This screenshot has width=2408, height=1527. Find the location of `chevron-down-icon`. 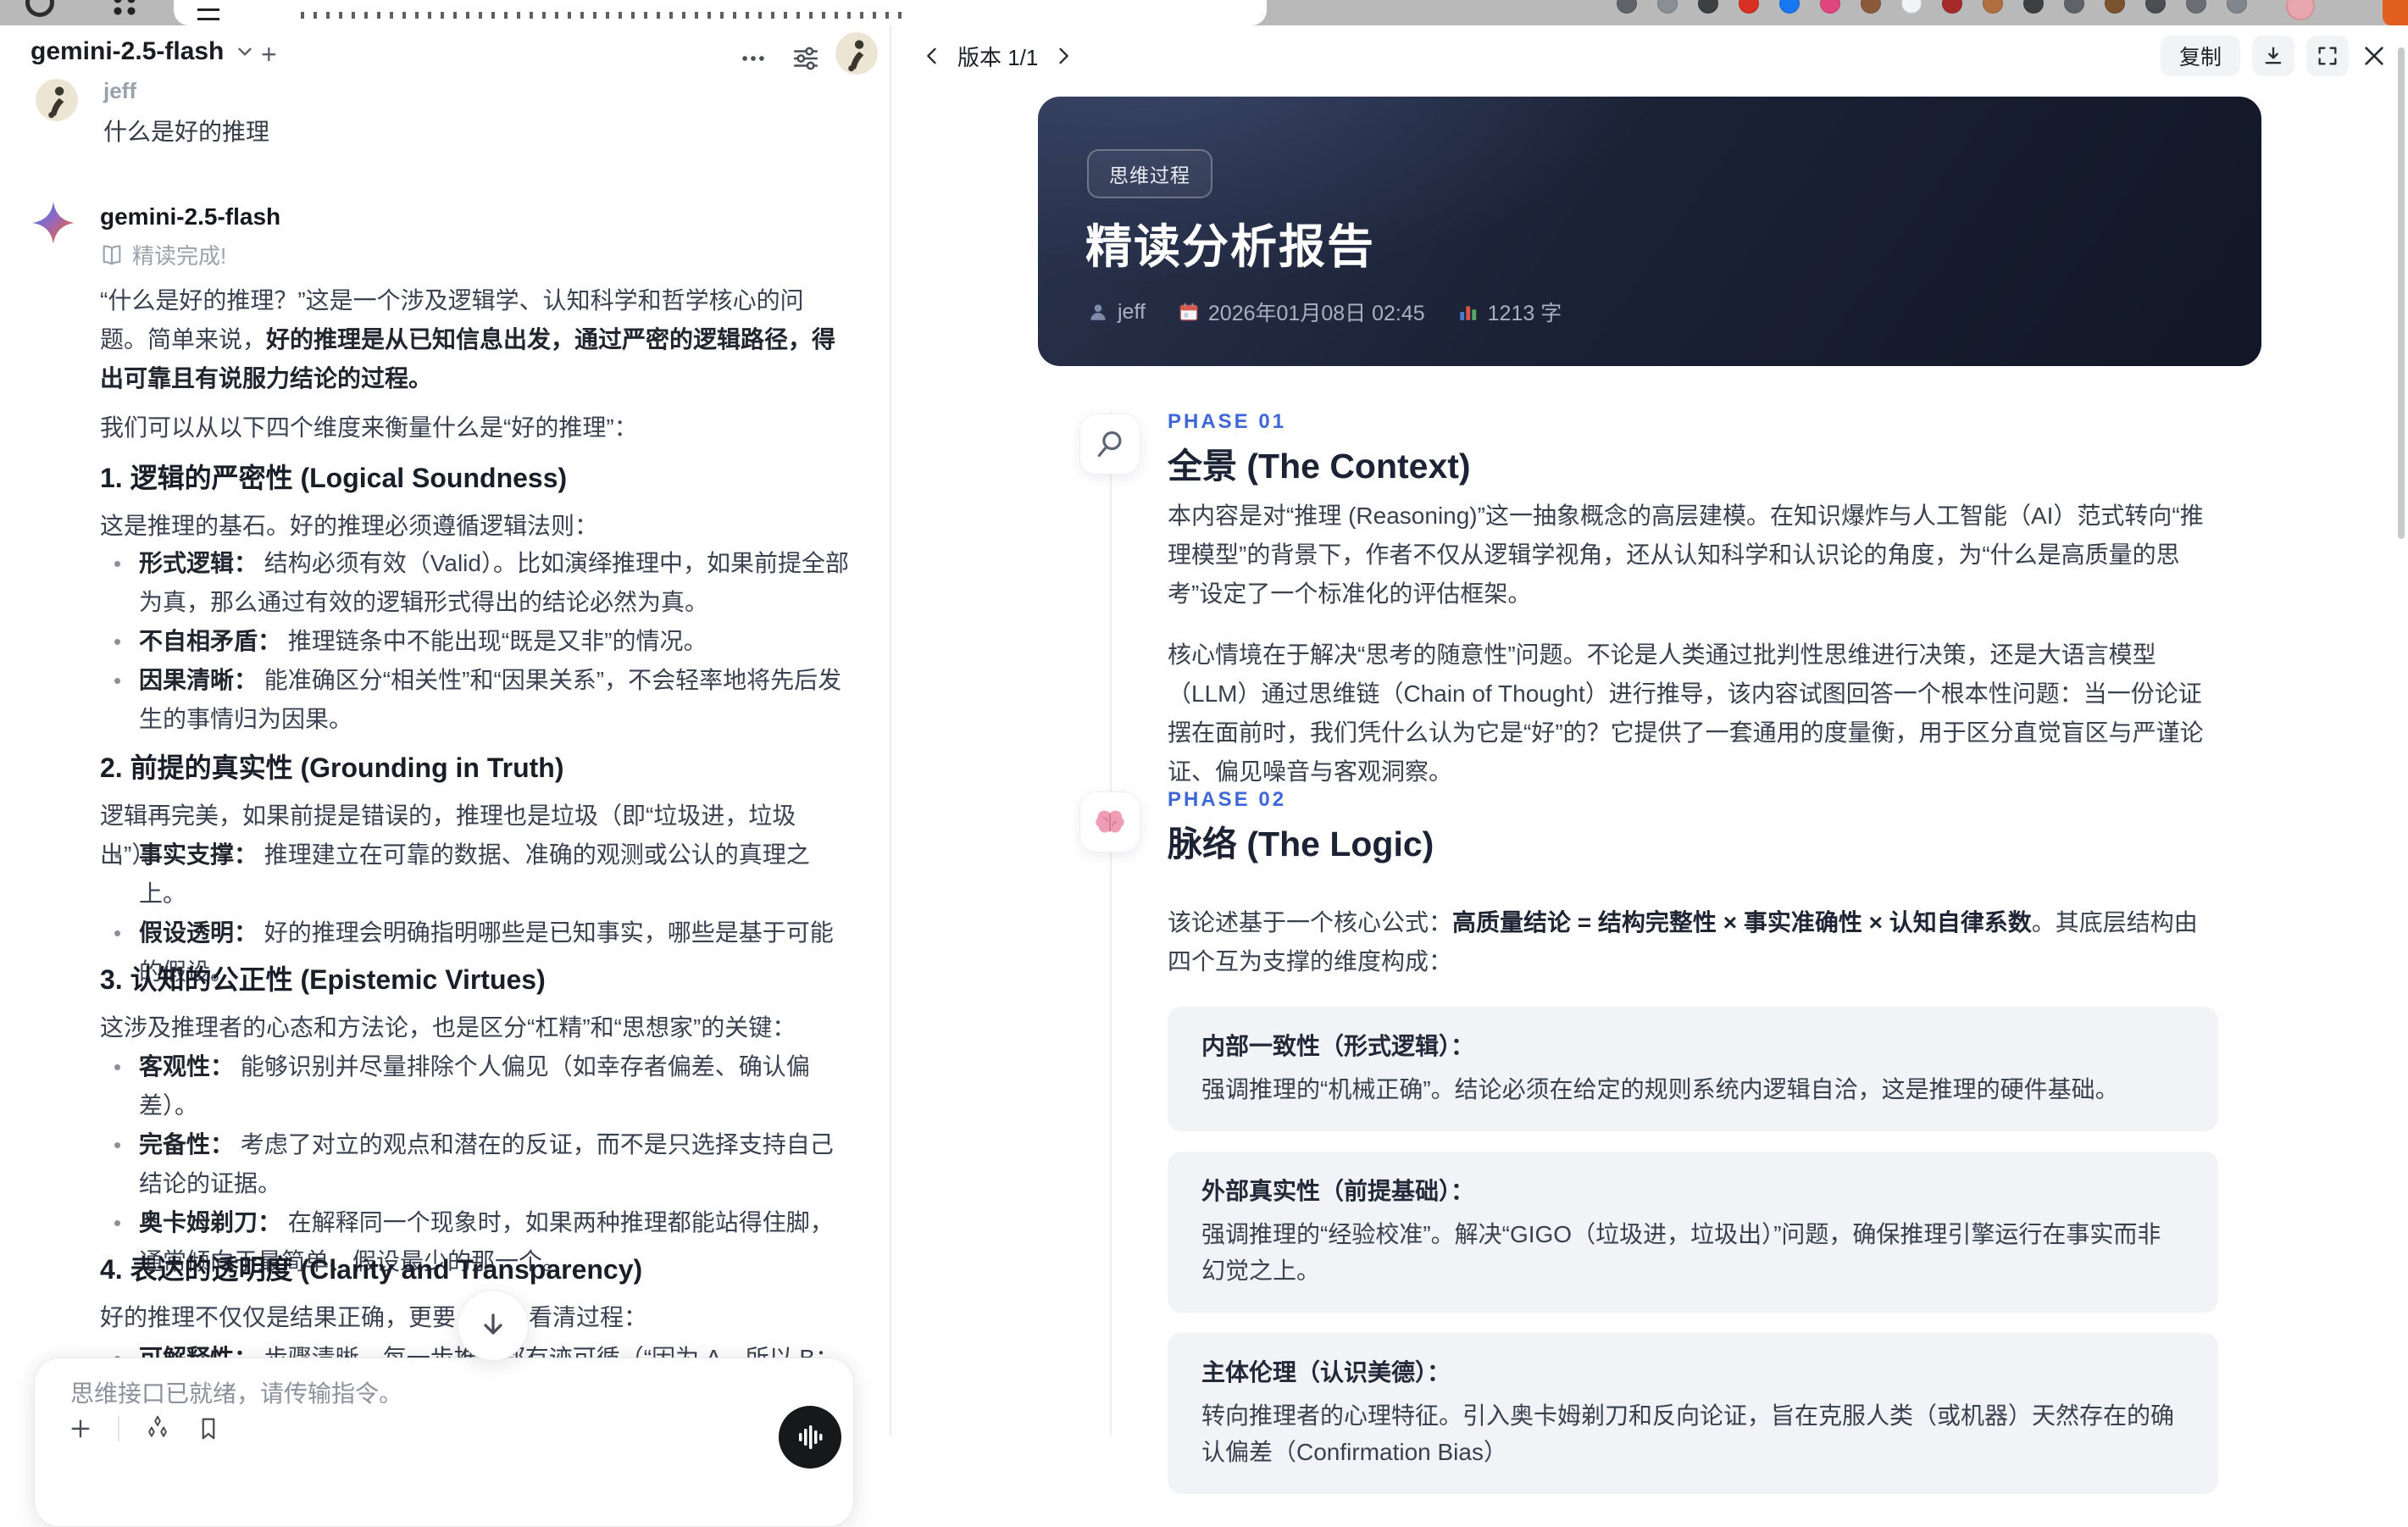

chevron-down-icon is located at coordinates (245, 52).